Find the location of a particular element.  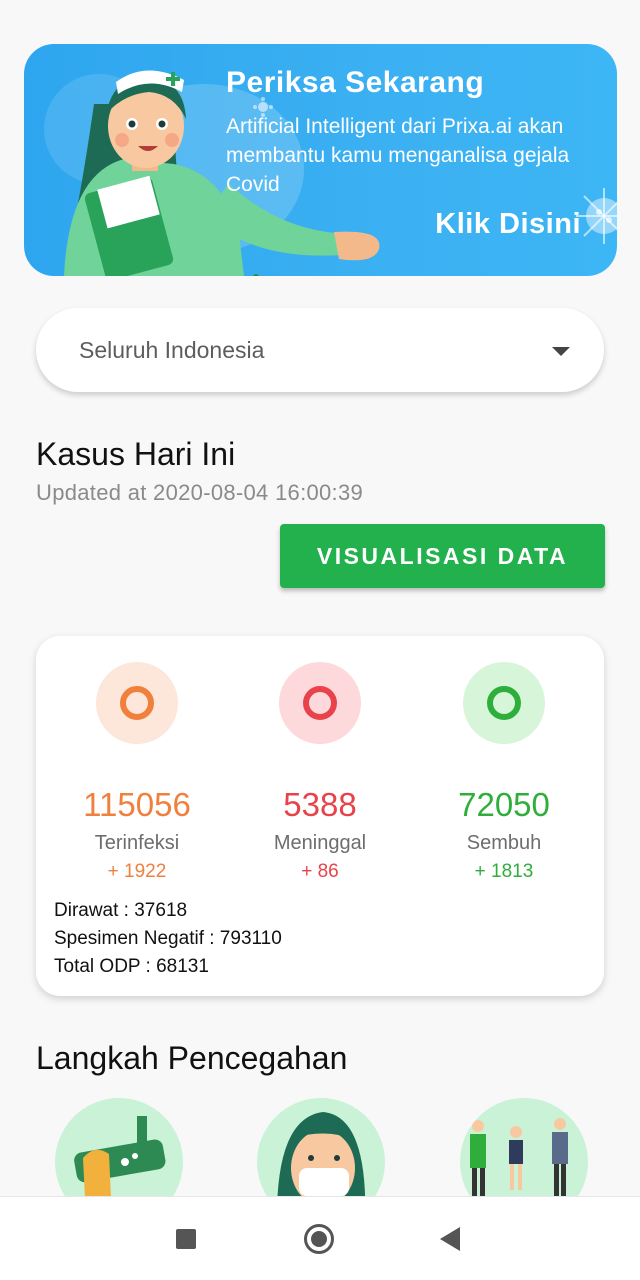

stat-delta: + 86 is located at coordinates (320, 871).